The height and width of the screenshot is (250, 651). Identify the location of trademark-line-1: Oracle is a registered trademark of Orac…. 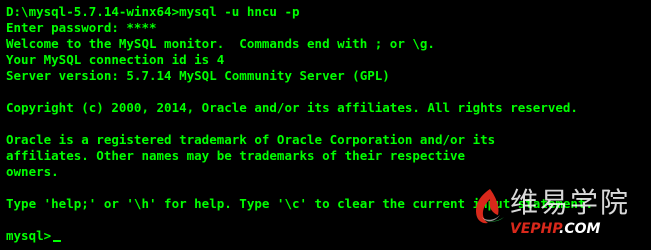
(251, 139).